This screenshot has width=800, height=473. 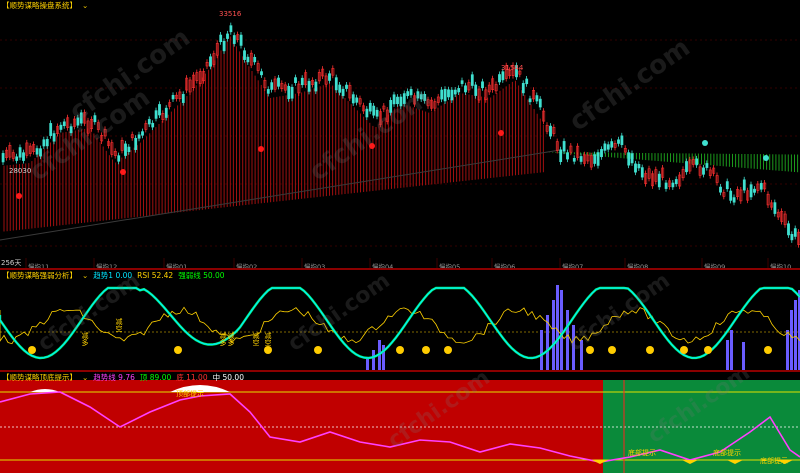 What do you see at coordinates (107, 265) in the screenshot?
I see `date-tick-label: 慢指12` at bounding box center [107, 265].